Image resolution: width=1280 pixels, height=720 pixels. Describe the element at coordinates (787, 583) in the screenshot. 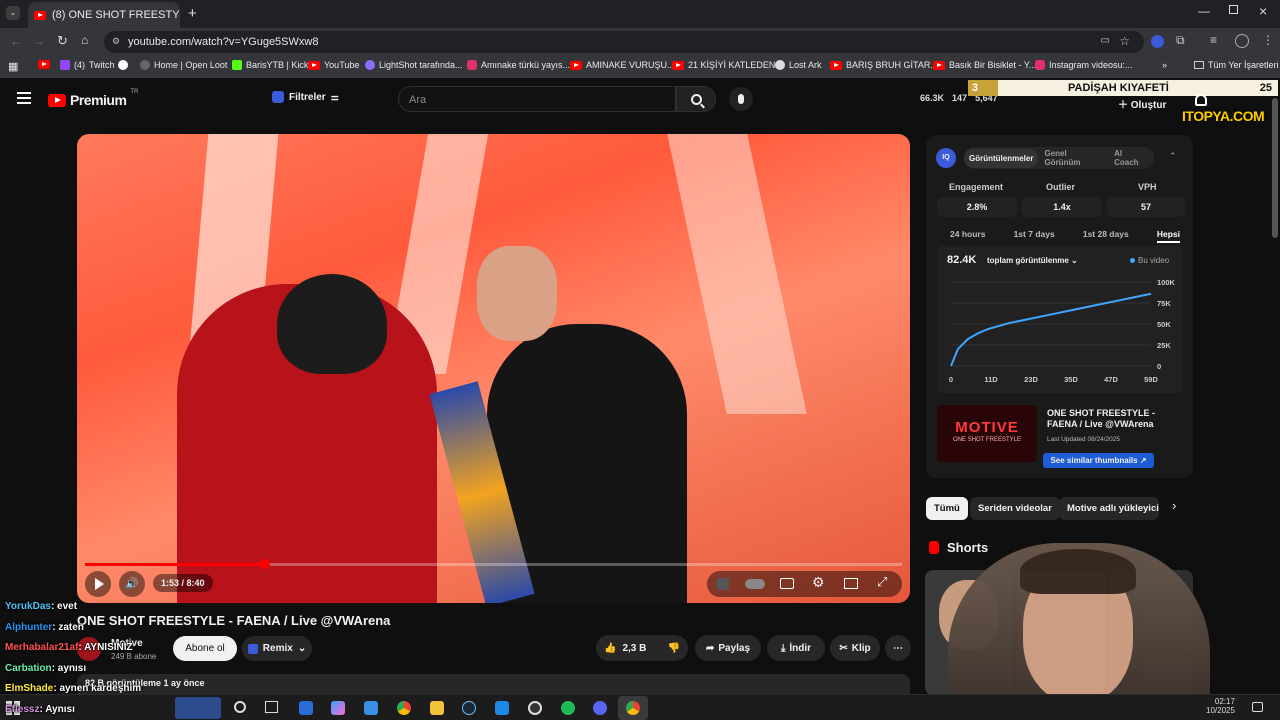

I see `subtitles-icon` at that location.